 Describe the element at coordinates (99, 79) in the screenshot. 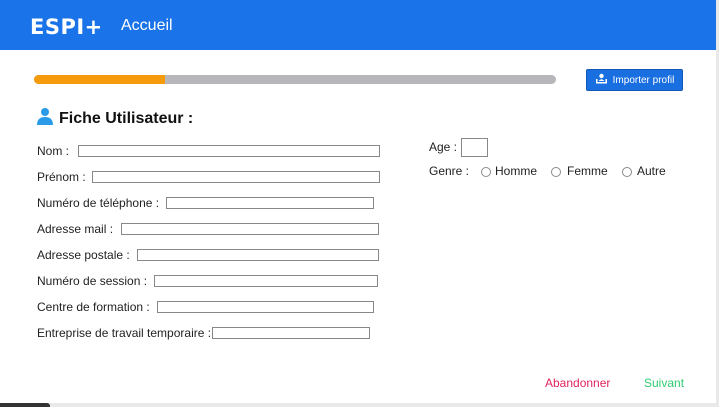

I see `progress-bar-fill` at that location.